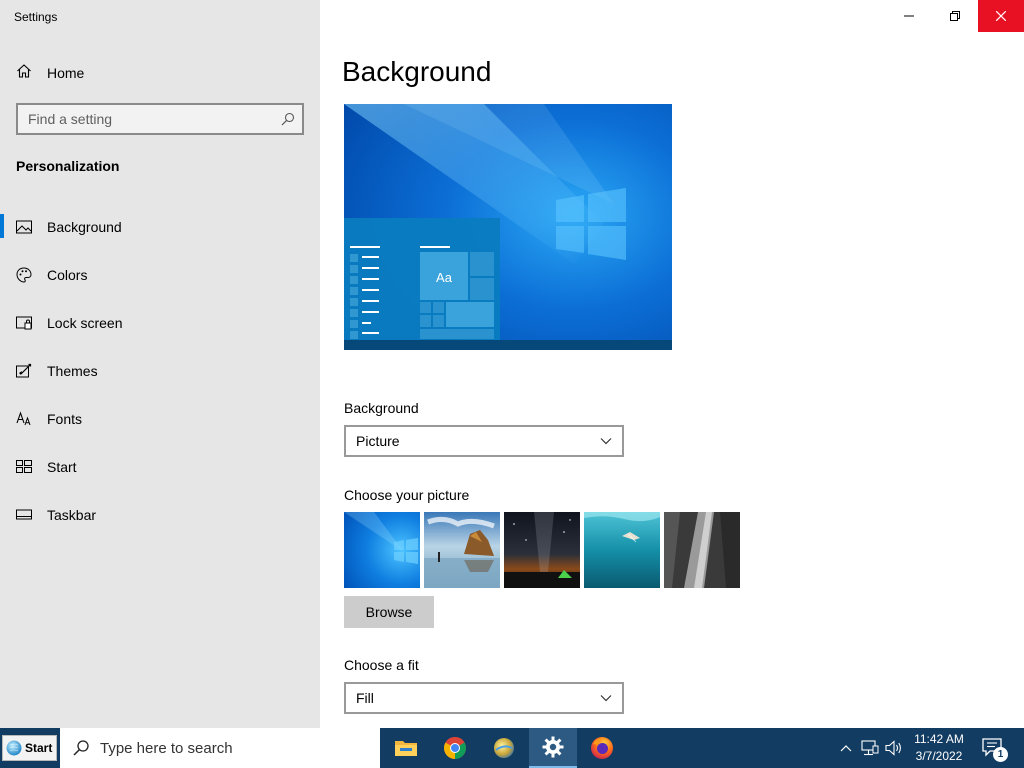 The height and width of the screenshot is (768, 1024). Describe the element at coordinates (65, 419) in the screenshot. I see `sidebar-item-label: Fonts` at that location.